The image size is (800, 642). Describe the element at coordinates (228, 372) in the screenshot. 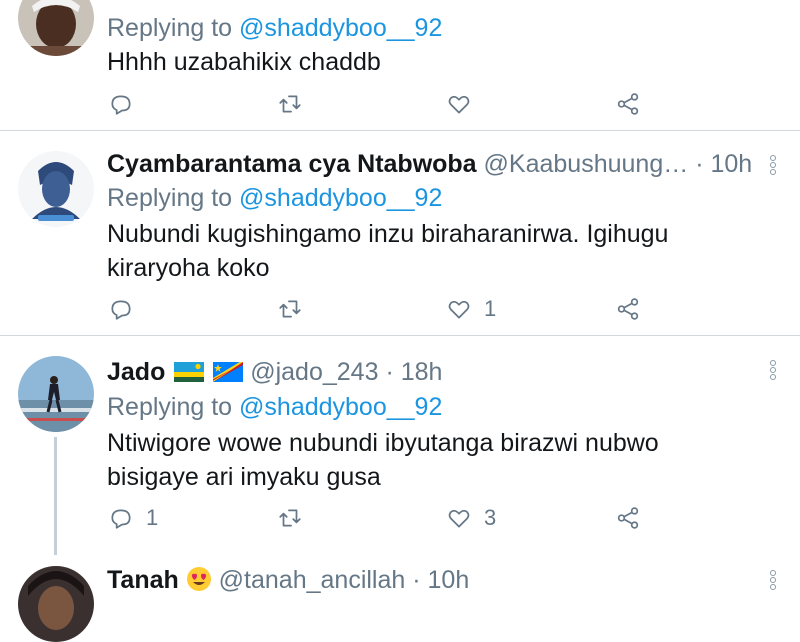

I see `drc-flag-icon` at that location.